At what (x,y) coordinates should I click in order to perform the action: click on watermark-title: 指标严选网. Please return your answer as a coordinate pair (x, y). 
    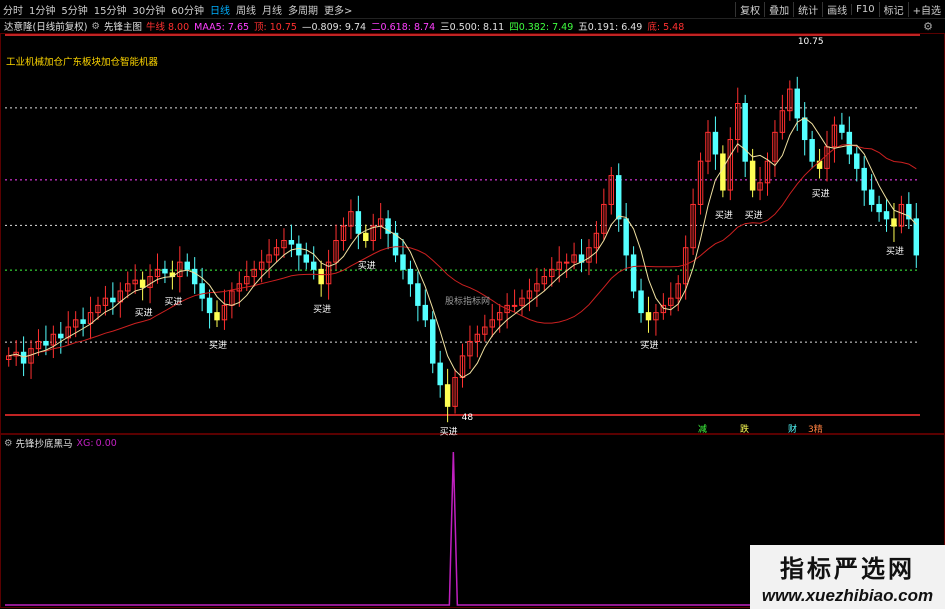
    Looking at the image, I should click on (847, 569).